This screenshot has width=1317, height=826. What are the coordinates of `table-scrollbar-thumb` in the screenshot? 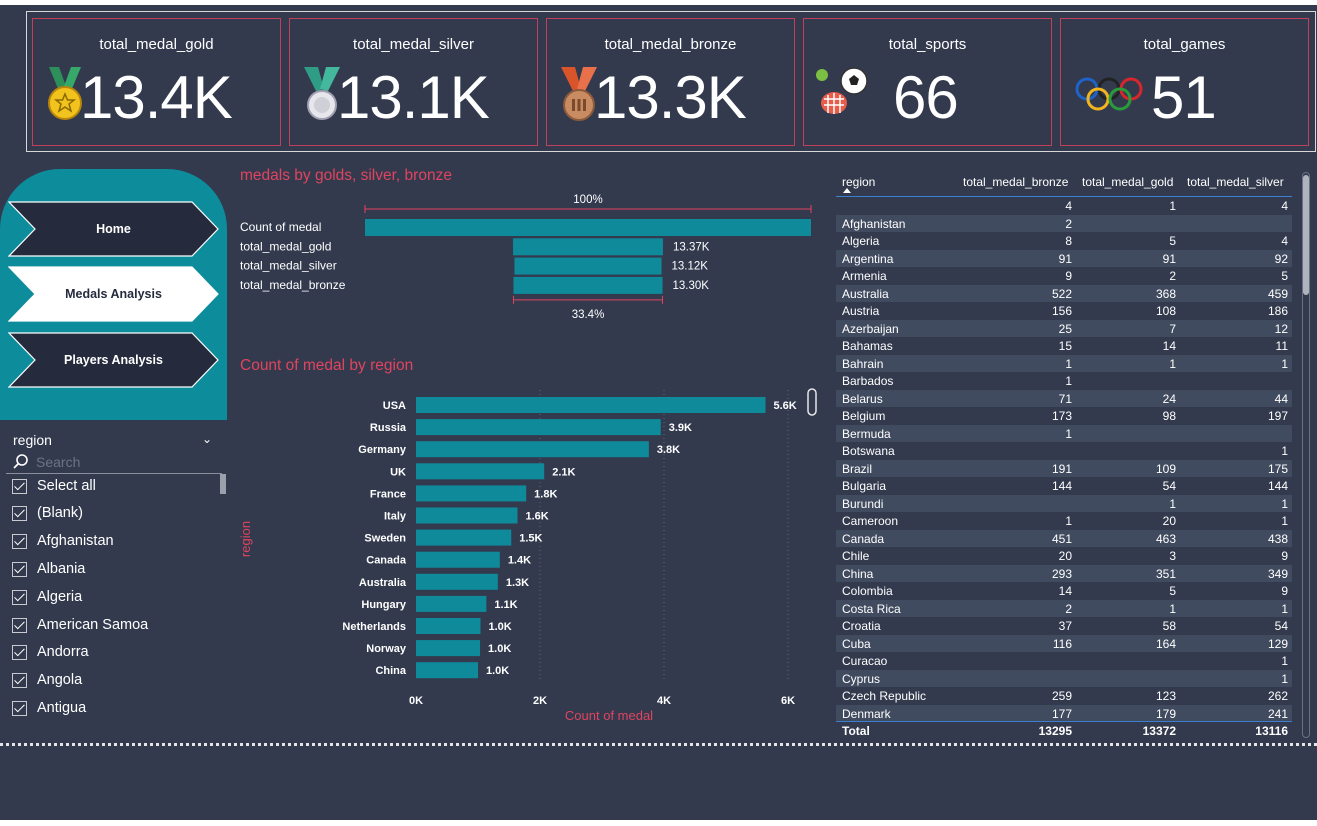 It's located at (1306, 235).